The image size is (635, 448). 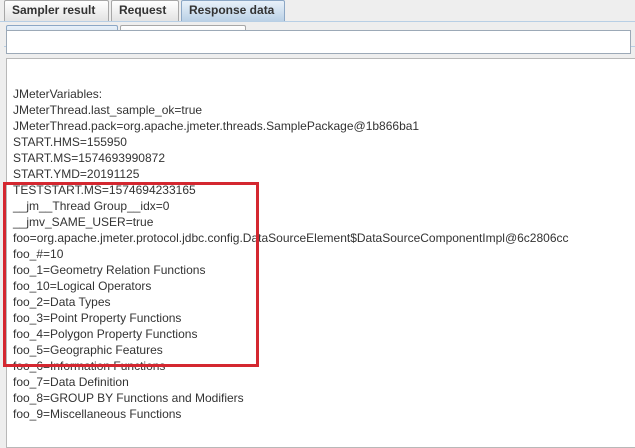 I want to click on tab-response-data: Response data, so click(x=233, y=11).